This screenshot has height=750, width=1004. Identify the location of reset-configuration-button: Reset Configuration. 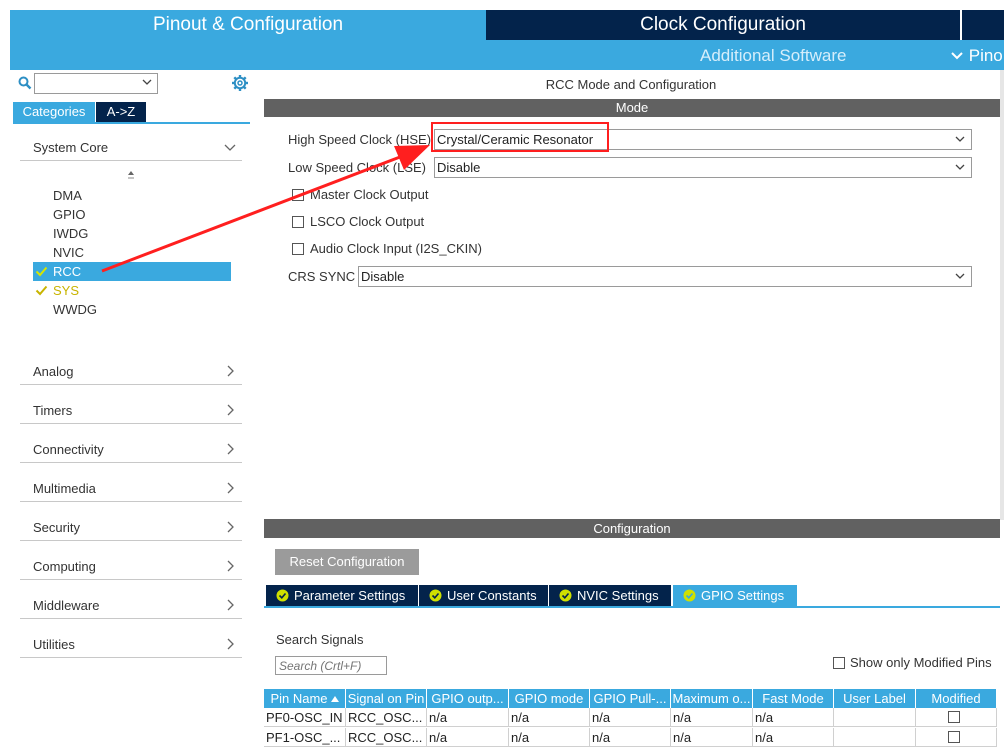
(347, 562).